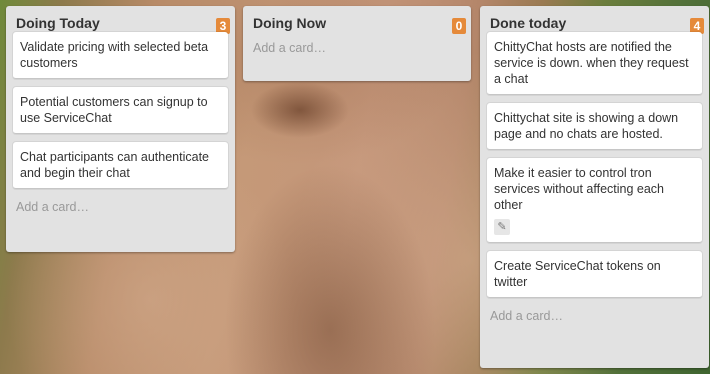 This screenshot has width=710, height=374. Describe the element at coordinates (594, 20) in the screenshot. I see `list-header: Done today 4` at that location.